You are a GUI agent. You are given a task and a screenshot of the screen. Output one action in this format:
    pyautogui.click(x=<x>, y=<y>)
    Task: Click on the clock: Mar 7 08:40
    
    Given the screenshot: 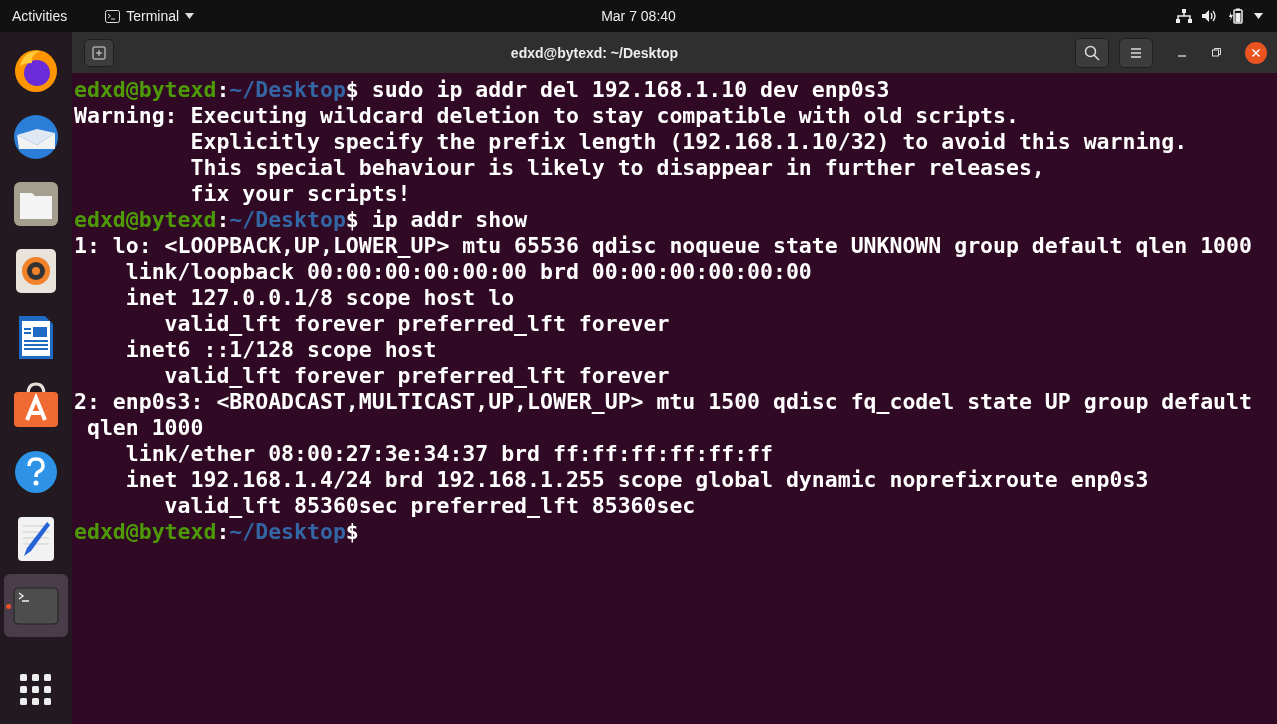 What is the action you would take?
    pyautogui.click(x=638, y=16)
    